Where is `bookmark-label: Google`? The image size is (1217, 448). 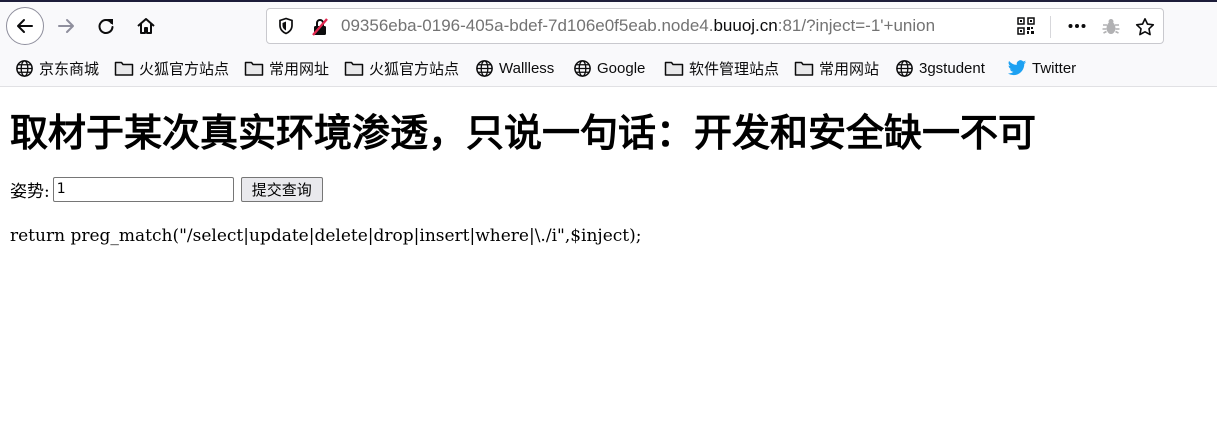
bookmark-label: Google is located at coordinates (621, 68).